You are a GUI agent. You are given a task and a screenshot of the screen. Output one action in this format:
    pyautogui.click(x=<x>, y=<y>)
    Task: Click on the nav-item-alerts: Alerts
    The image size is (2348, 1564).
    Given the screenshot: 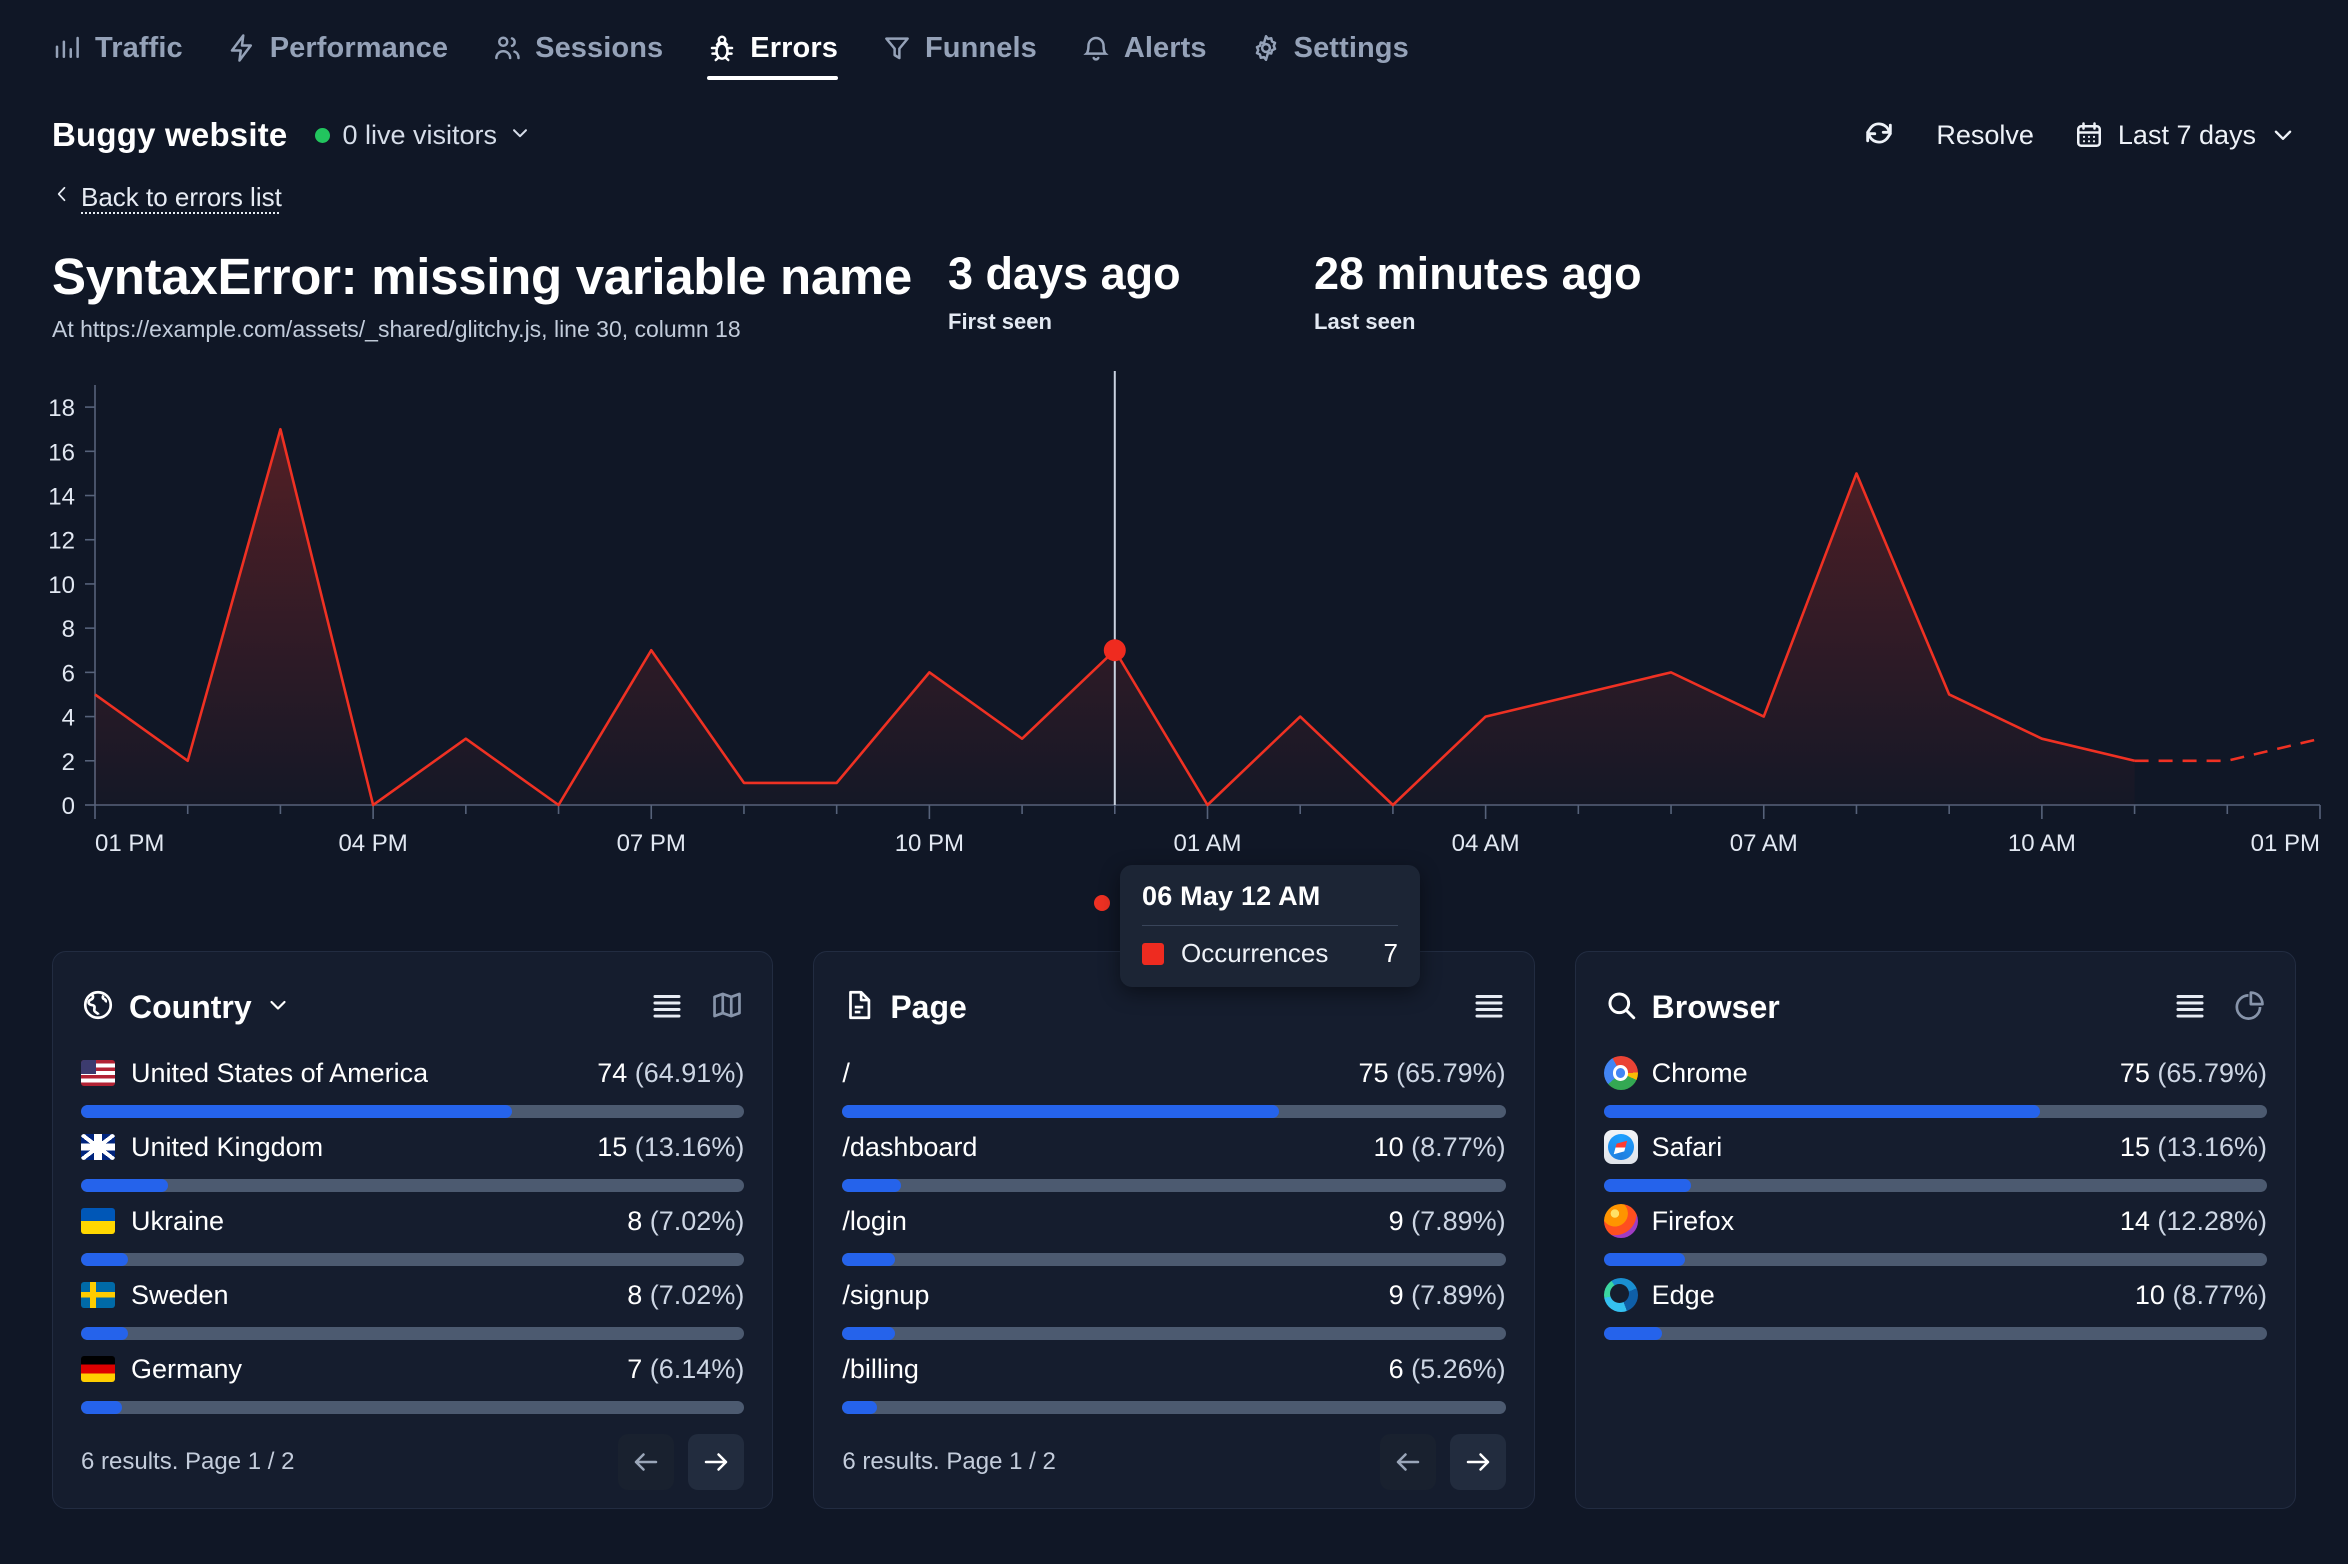 What is the action you would take?
    pyautogui.click(x=1144, y=48)
    